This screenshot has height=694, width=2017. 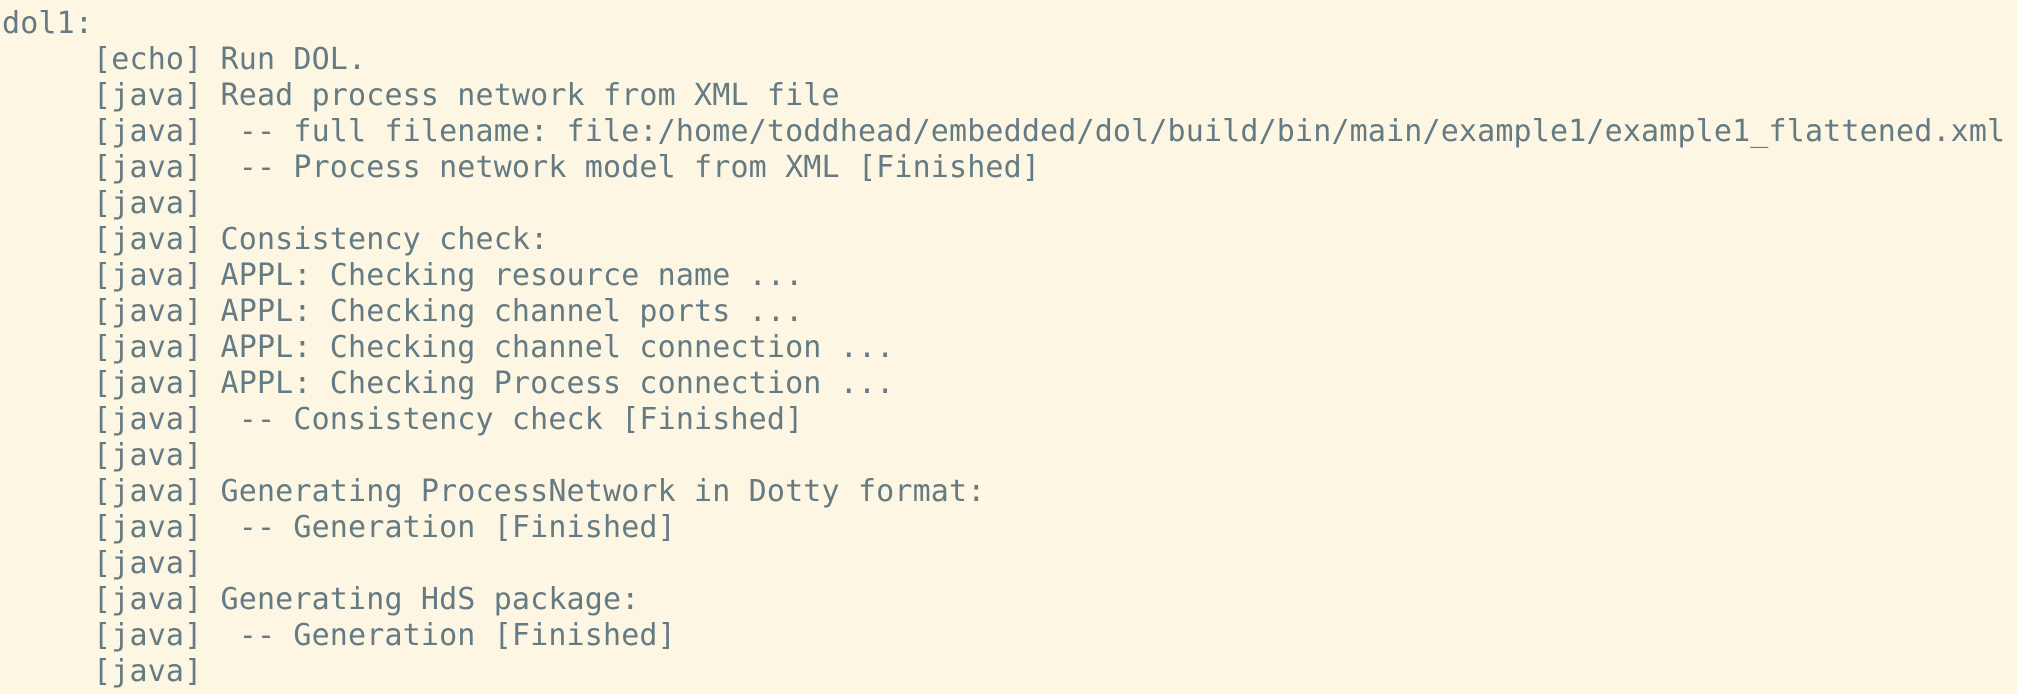 What do you see at coordinates (403, 419) in the screenshot?
I see `output-line: [java] -- Consistency check [Finished]` at bounding box center [403, 419].